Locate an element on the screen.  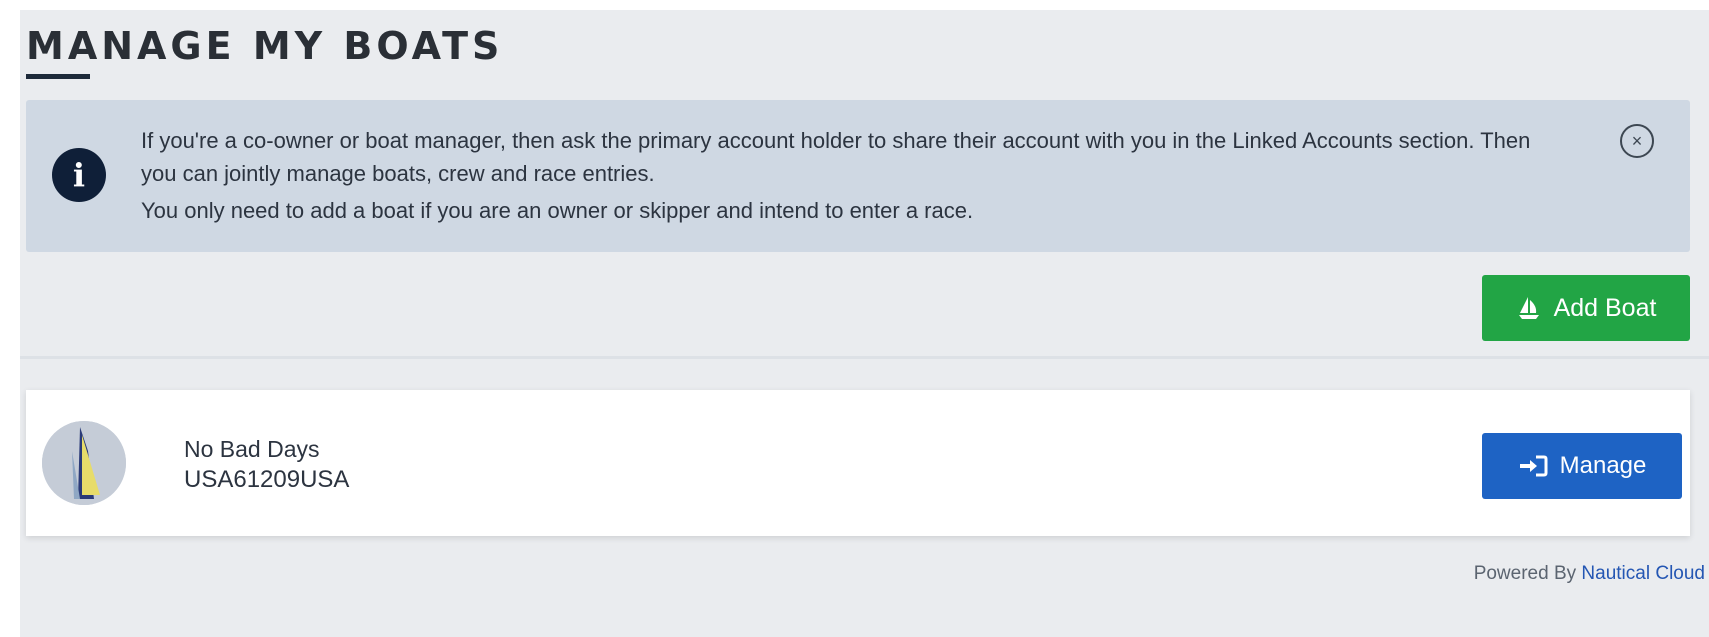
boat-avatar is located at coordinates (84, 463).